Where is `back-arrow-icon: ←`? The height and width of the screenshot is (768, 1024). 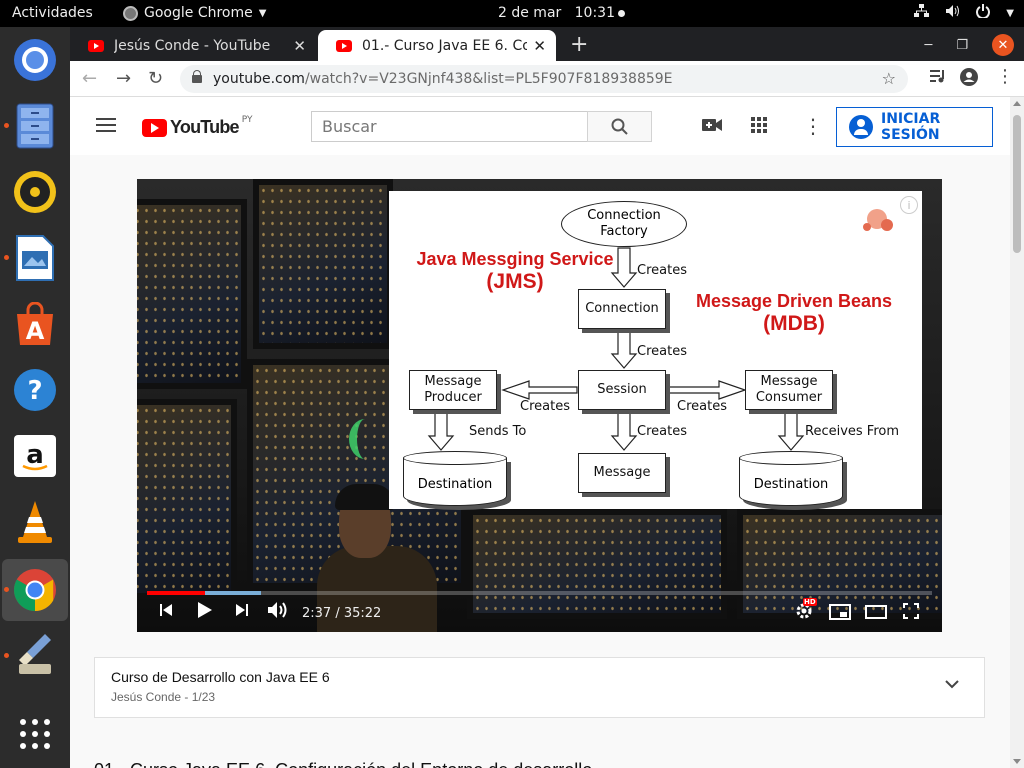 back-arrow-icon: ← is located at coordinates (89, 78).